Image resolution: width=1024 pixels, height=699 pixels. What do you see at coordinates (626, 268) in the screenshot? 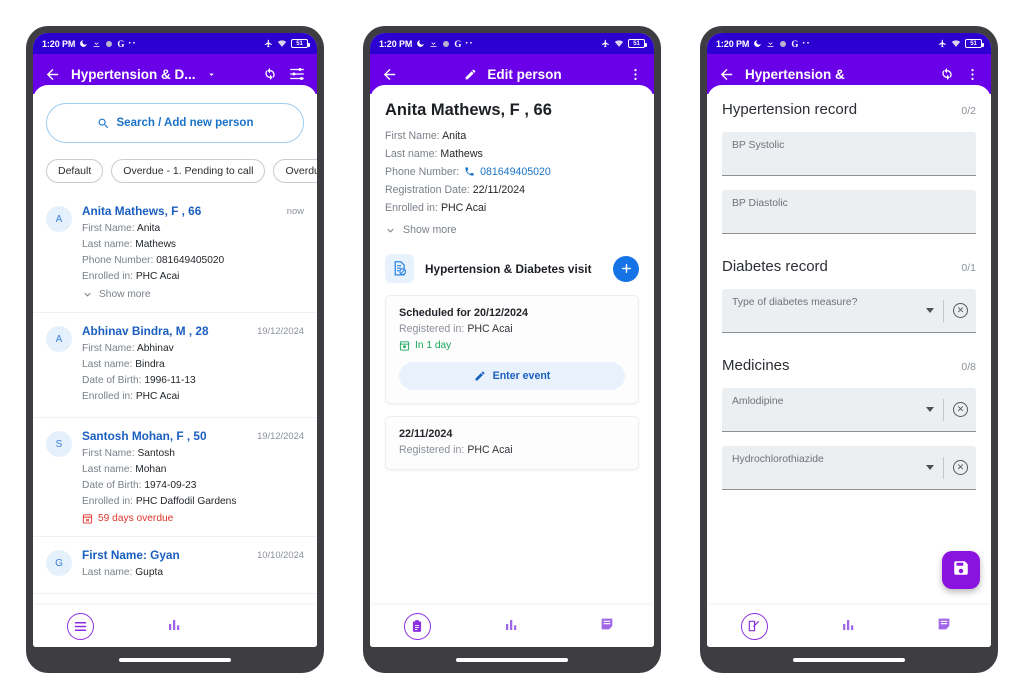
I see `add-event-button` at bounding box center [626, 268].